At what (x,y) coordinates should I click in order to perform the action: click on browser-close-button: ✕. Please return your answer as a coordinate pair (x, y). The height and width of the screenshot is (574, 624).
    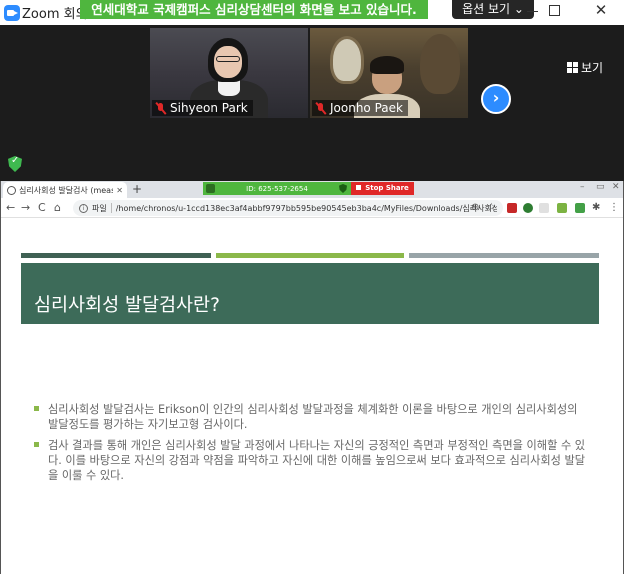
    Looking at the image, I should click on (616, 187).